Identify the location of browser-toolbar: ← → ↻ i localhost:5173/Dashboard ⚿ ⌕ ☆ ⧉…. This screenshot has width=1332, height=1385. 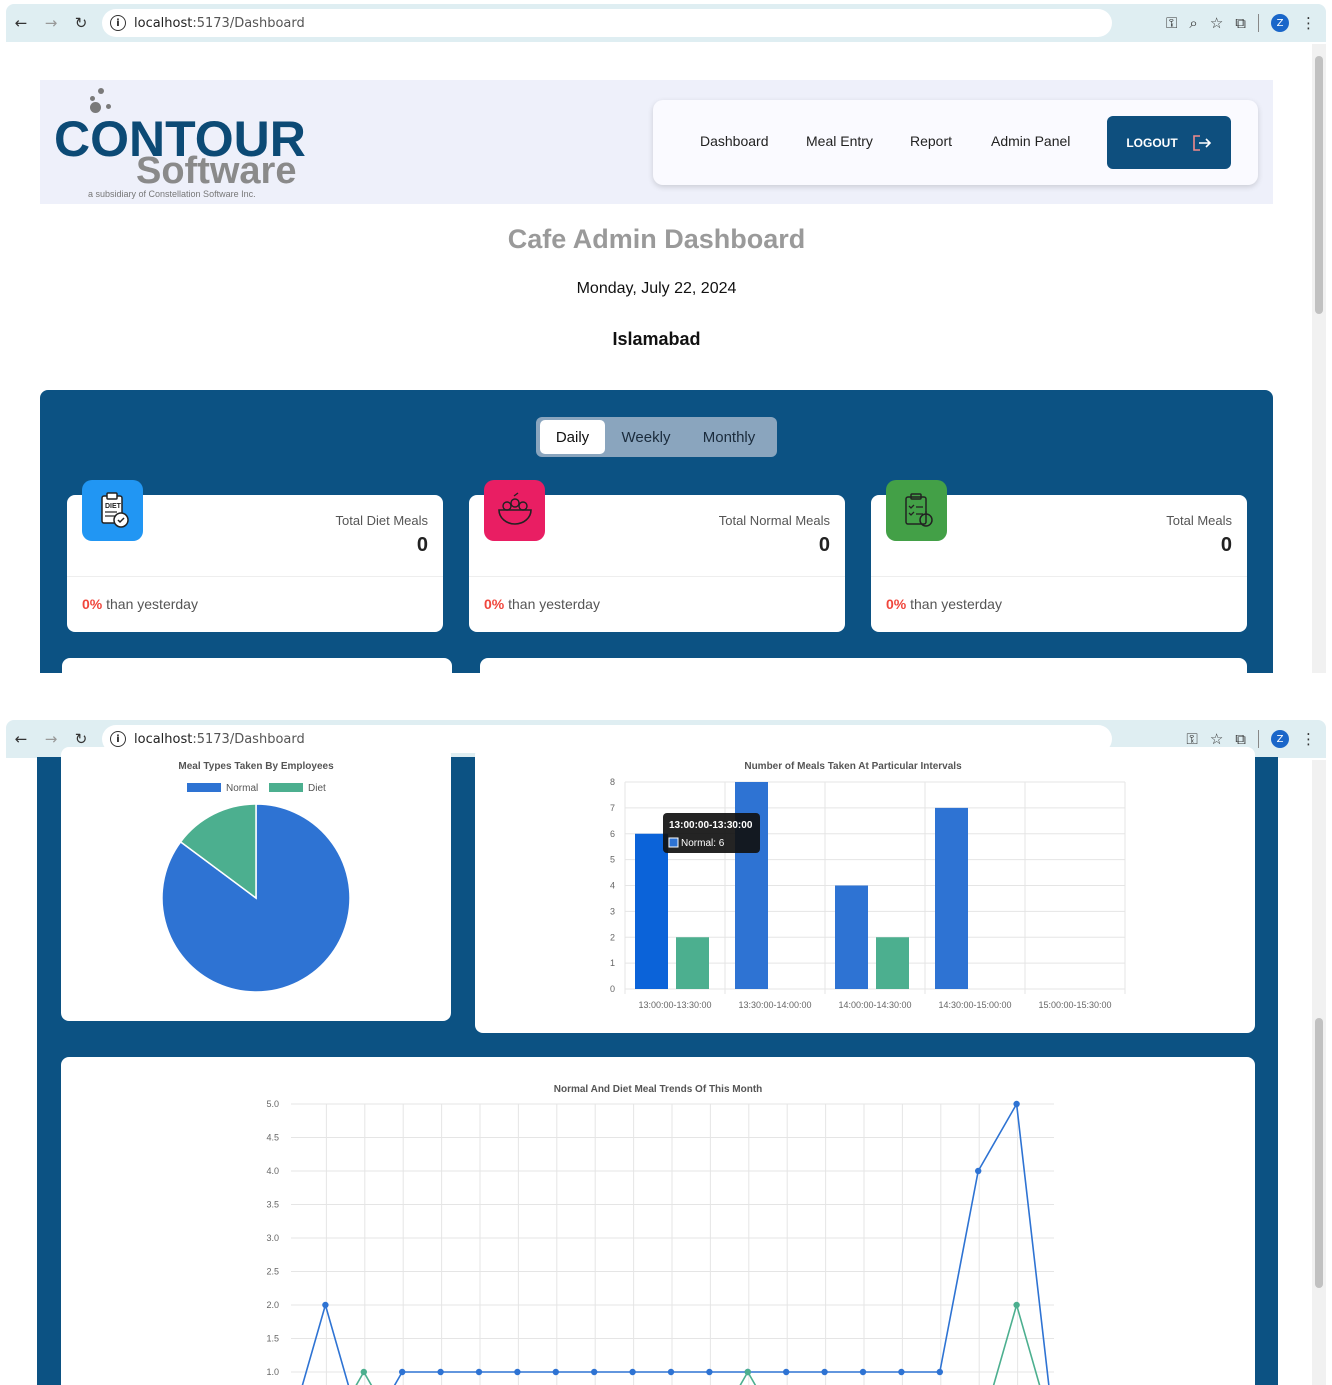
(666, 23).